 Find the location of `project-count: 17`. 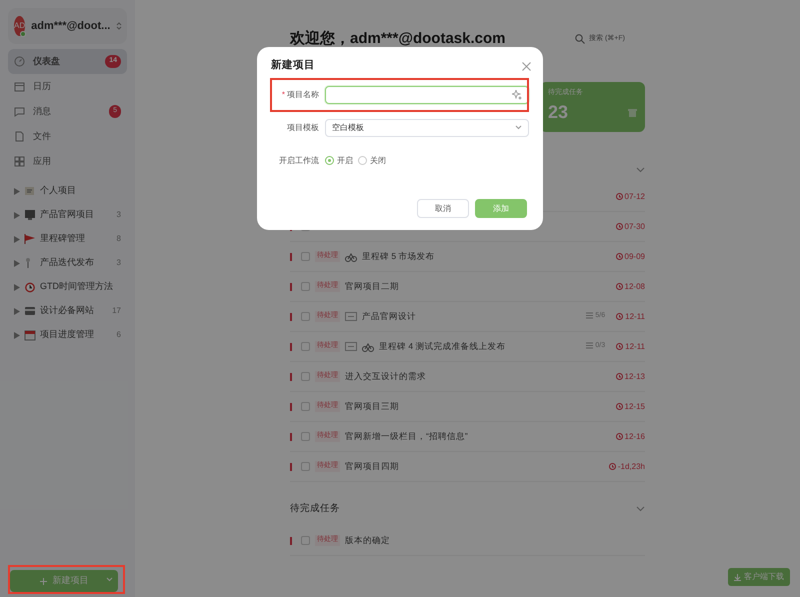

project-count: 17 is located at coordinates (116, 311).